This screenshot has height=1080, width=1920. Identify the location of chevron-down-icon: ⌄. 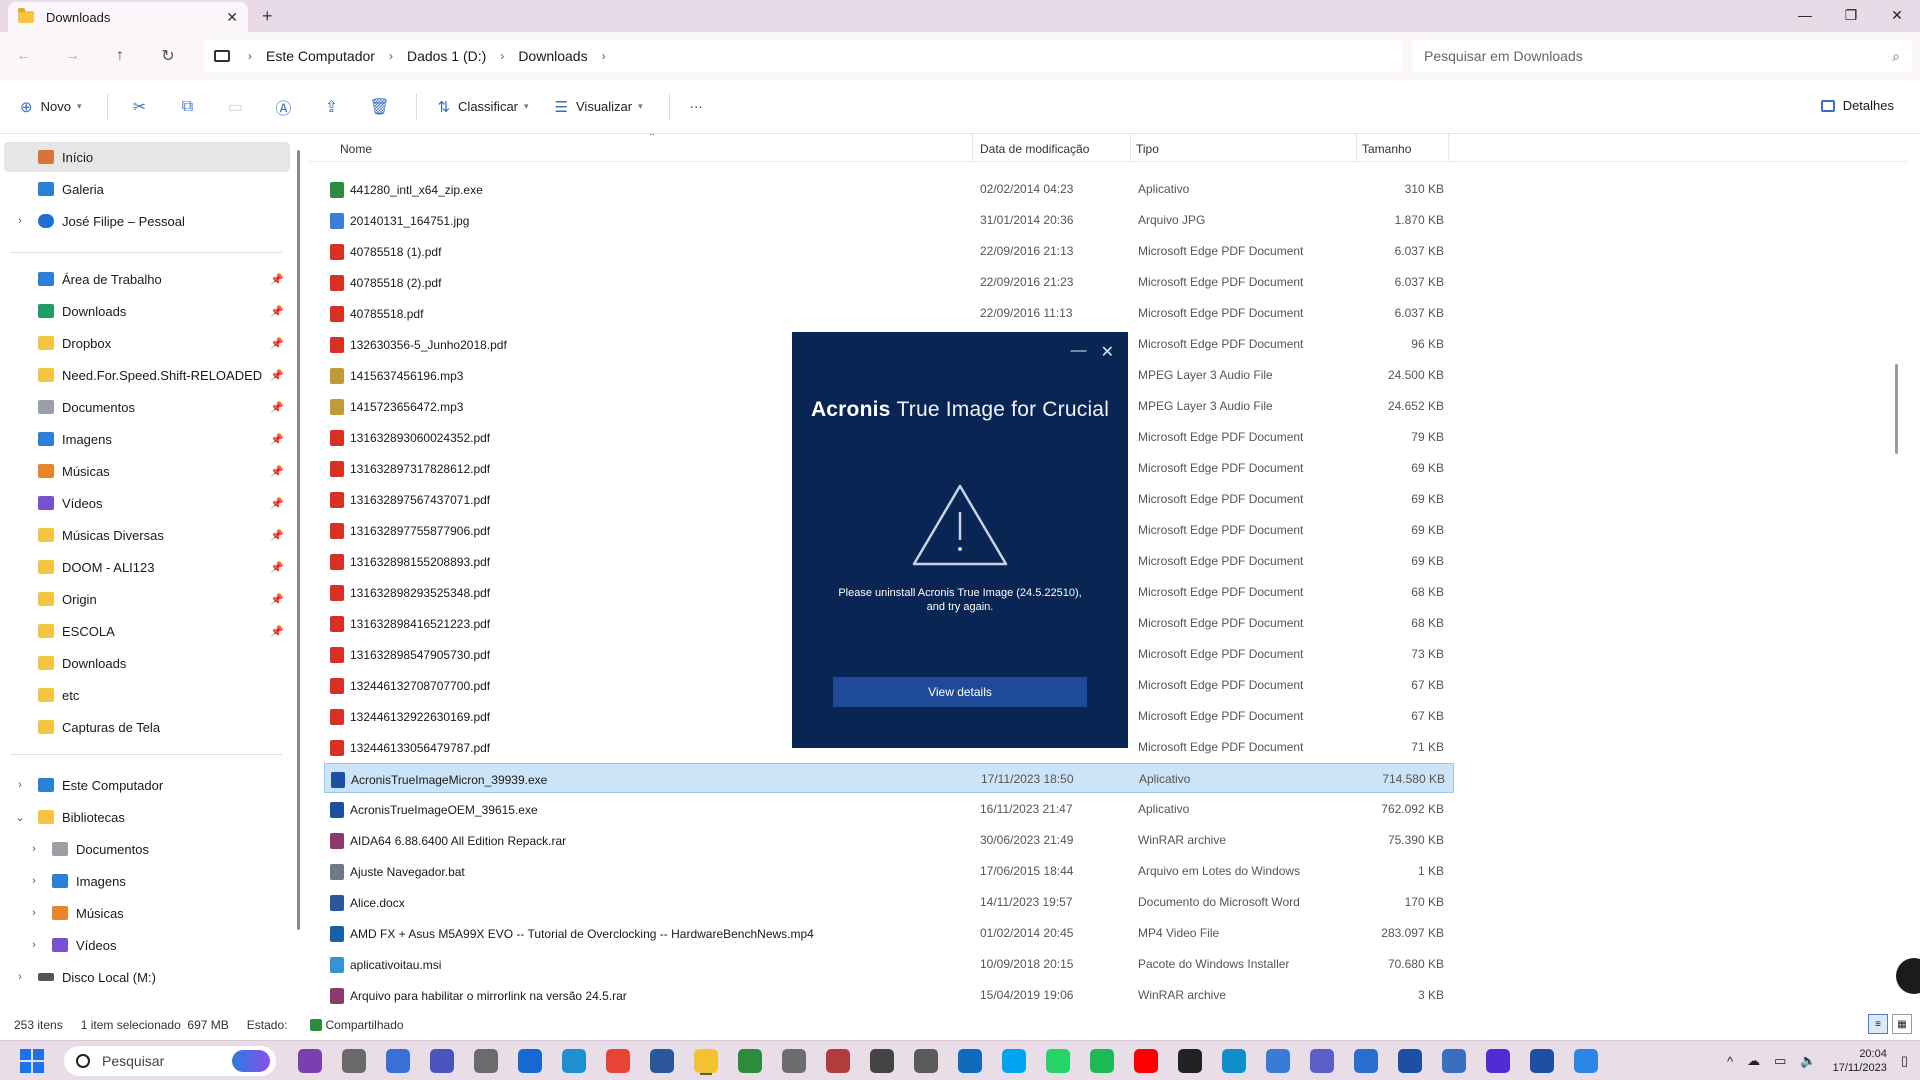
(20, 817).